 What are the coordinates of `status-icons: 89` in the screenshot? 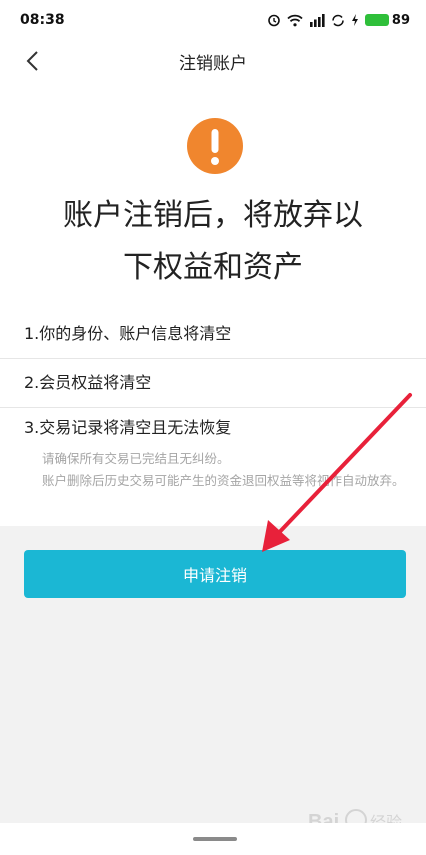 It's located at (338, 20).